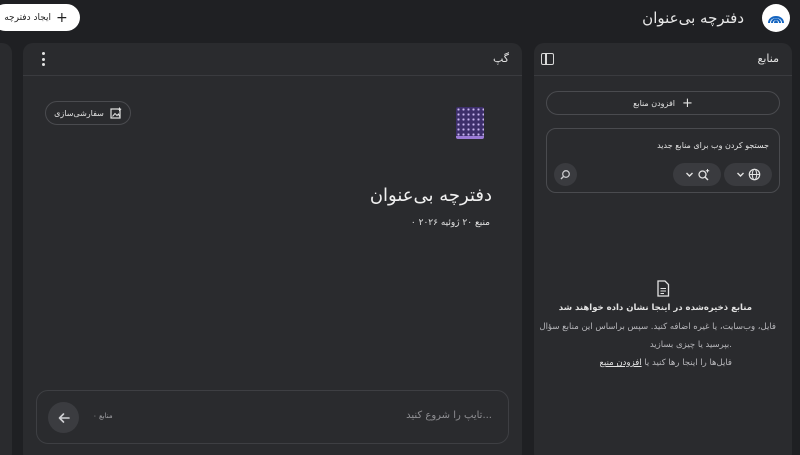  I want to click on search-submit-button, so click(565, 174).